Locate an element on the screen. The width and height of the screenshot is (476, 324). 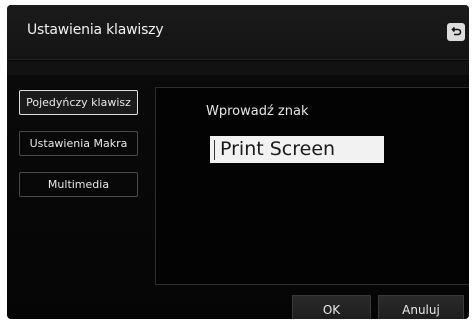
dialog-title: Ustawienia klawiszy is located at coordinates (95, 30).